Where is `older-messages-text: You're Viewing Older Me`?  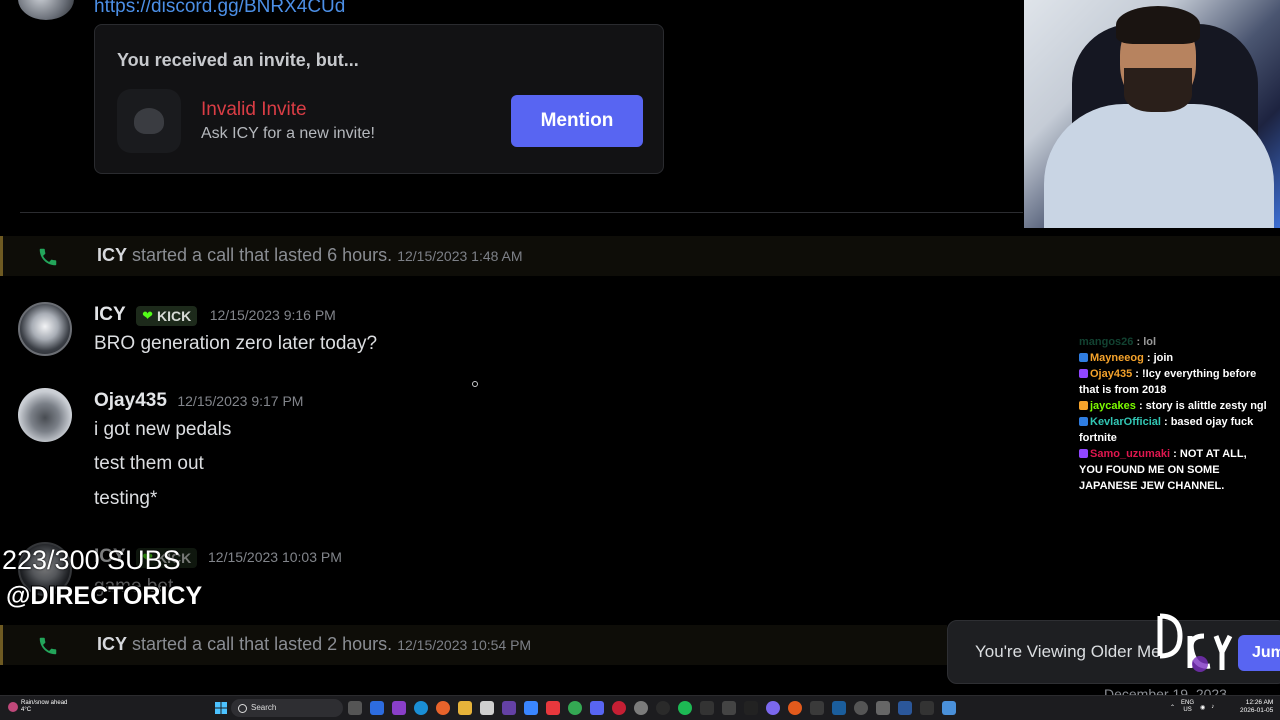 older-messages-text: You're Viewing Older Me is located at coordinates (1068, 651).